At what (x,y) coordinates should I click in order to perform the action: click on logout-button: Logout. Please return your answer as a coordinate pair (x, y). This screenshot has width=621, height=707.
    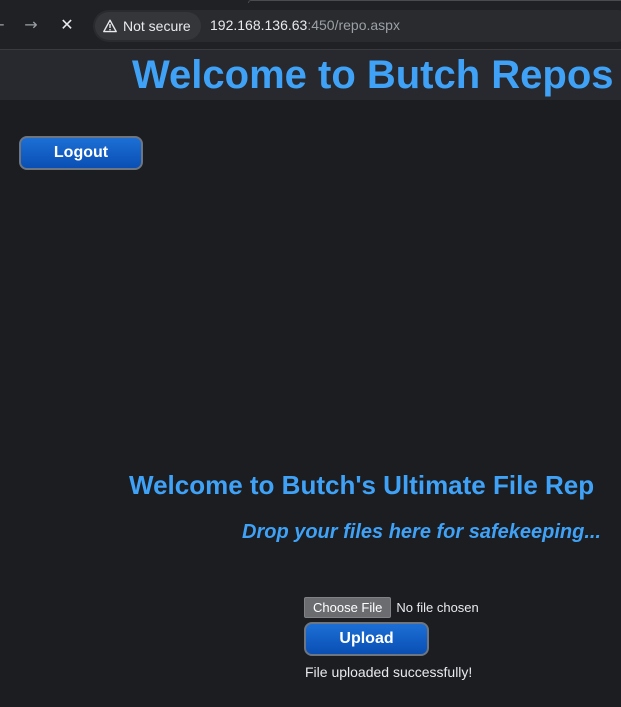
    Looking at the image, I should click on (81, 153).